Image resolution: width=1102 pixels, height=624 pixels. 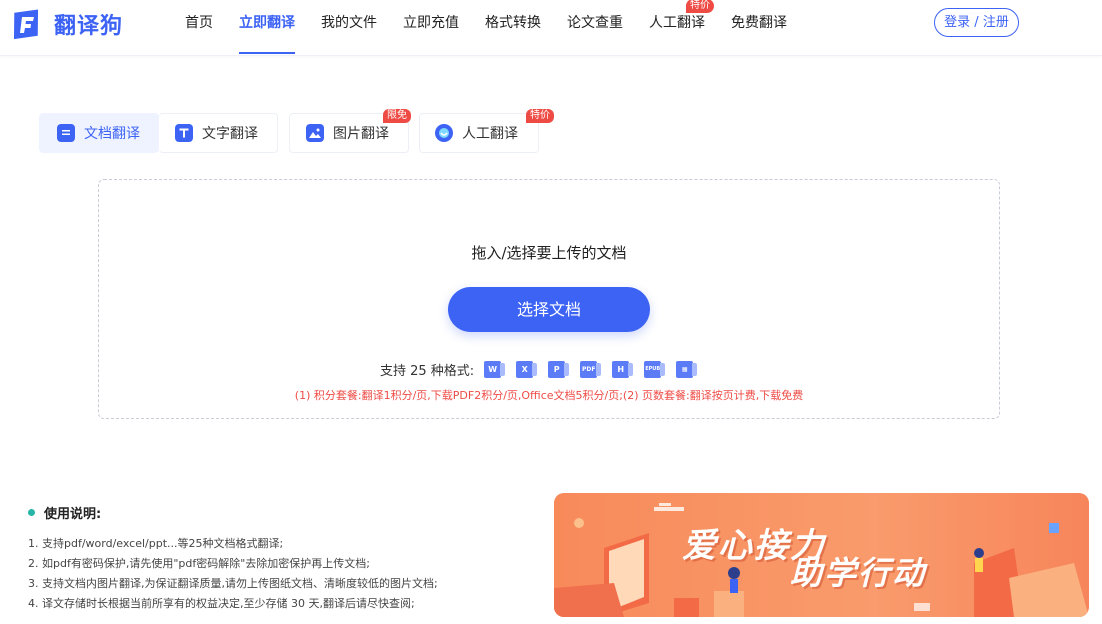 What do you see at coordinates (976, 22) in the screenshot?
I see `login-register-button: 登录 / 注册` at bounding box center [976, 22].